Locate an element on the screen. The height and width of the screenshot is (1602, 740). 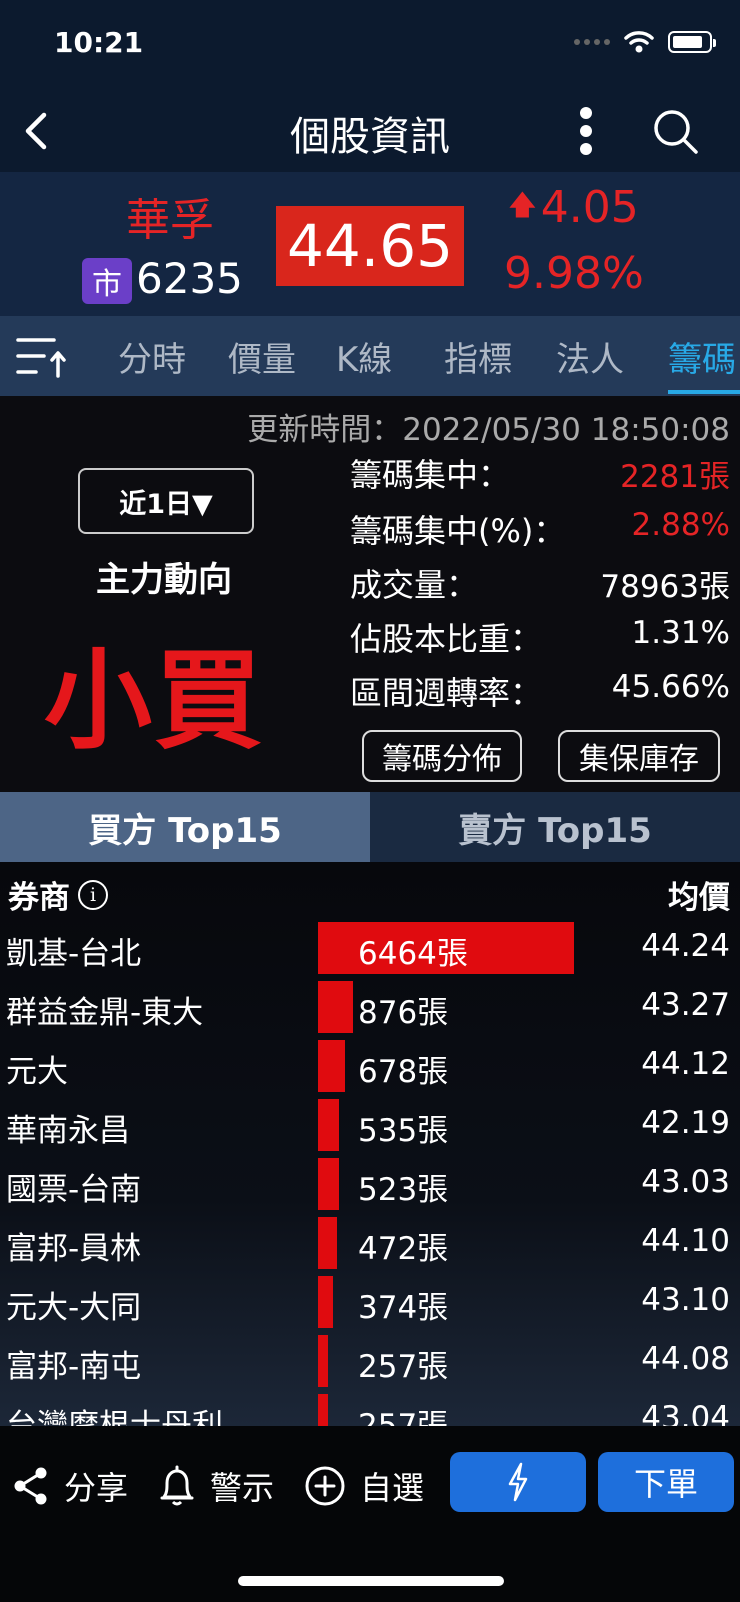
battery-level is located at coordinates (687, 42).